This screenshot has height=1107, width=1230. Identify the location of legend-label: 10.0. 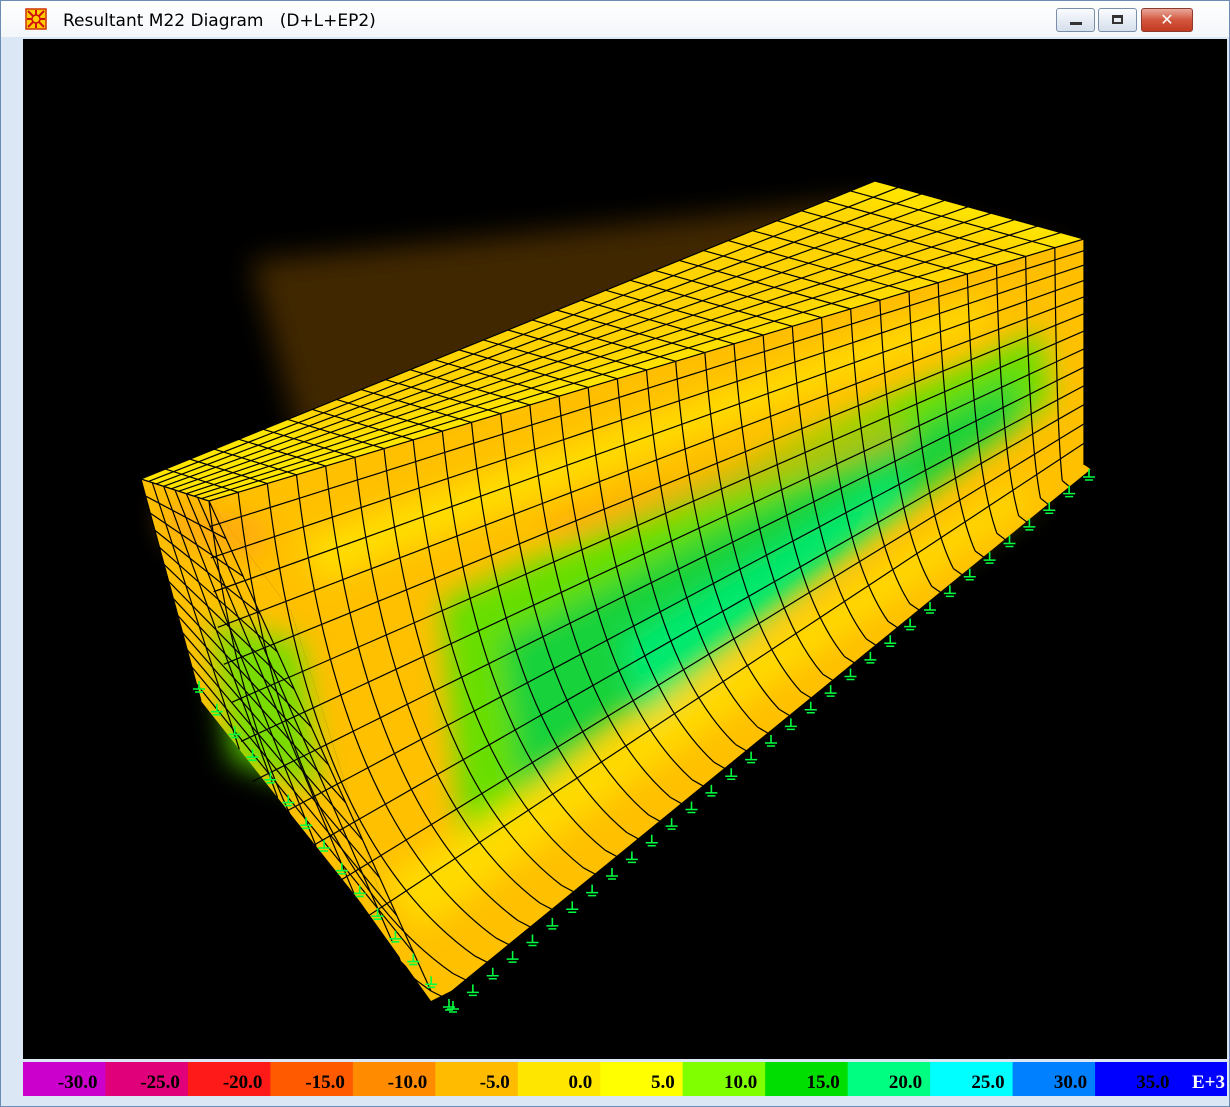
(740, 1082).